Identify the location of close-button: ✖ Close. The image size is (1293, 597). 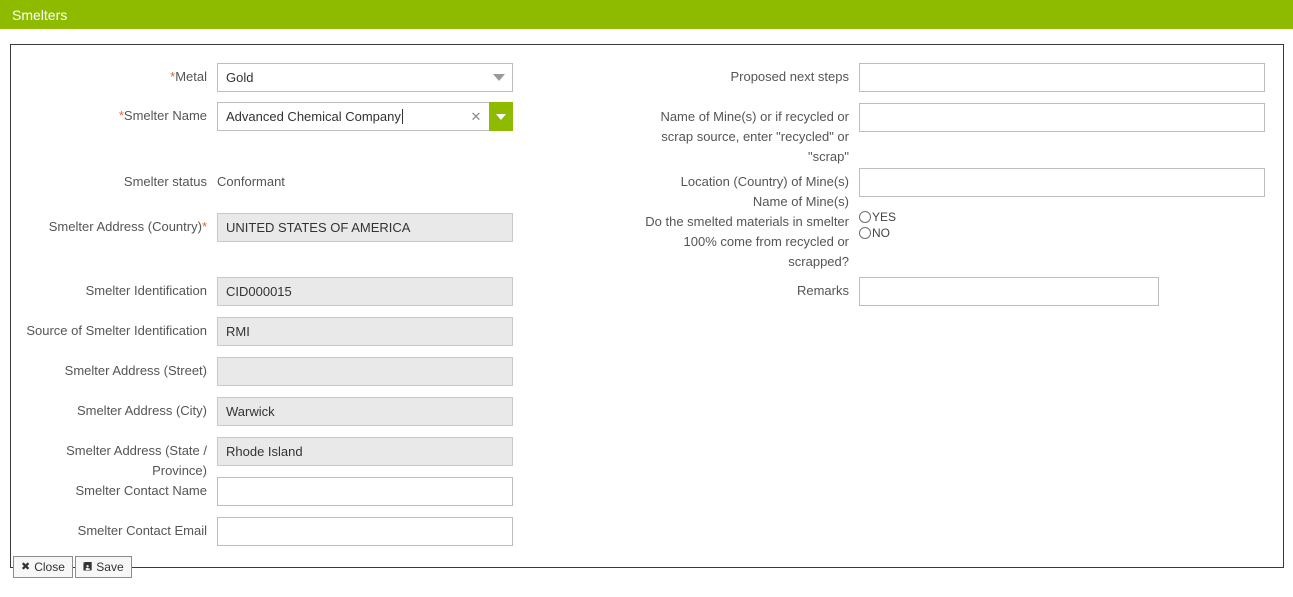
(43, 567).